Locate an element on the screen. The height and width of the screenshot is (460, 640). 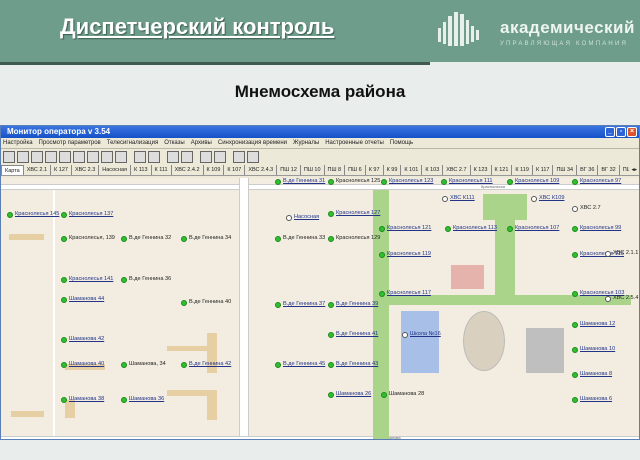
map-marker: Краснолесья 117 is located at coordinates (405, 293).